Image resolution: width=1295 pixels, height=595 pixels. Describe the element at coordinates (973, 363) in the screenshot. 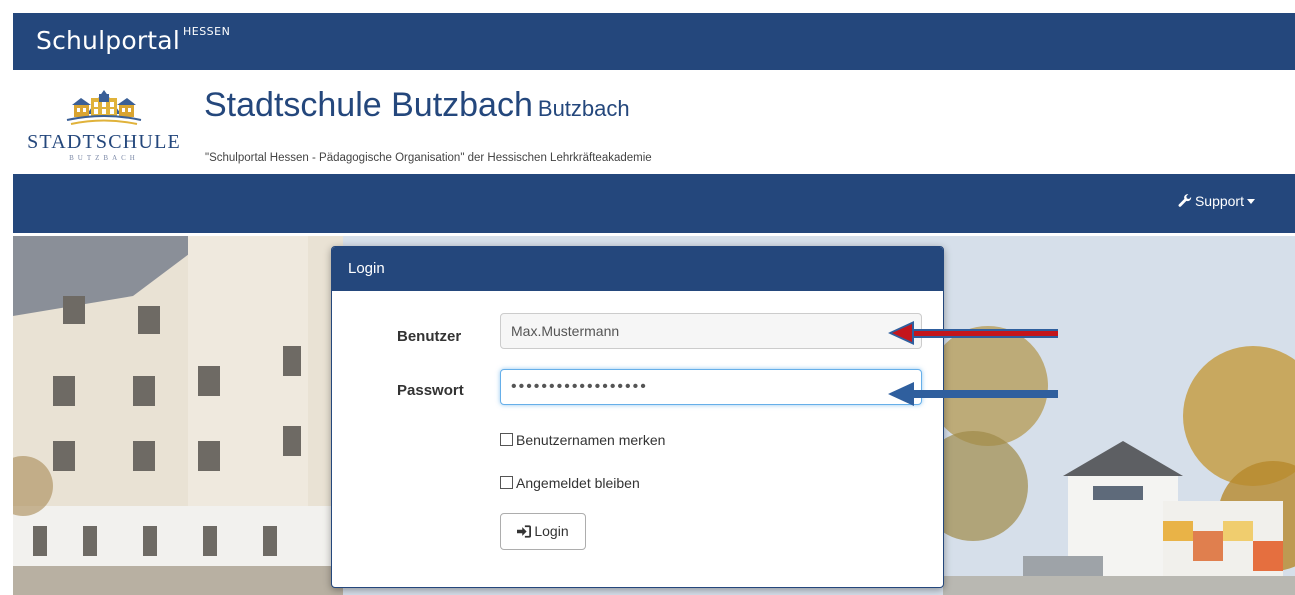

I see `annotation-arrows` at that location.